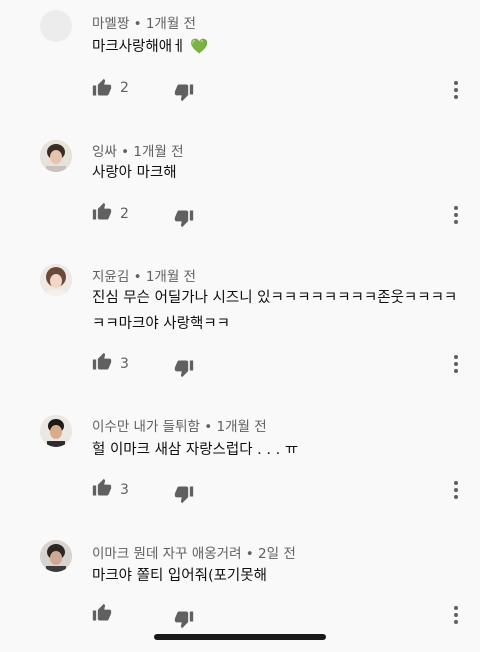 This screenshot has height=652, width=480. I want to click on comment-author: 잉싸, so click(104, 152).